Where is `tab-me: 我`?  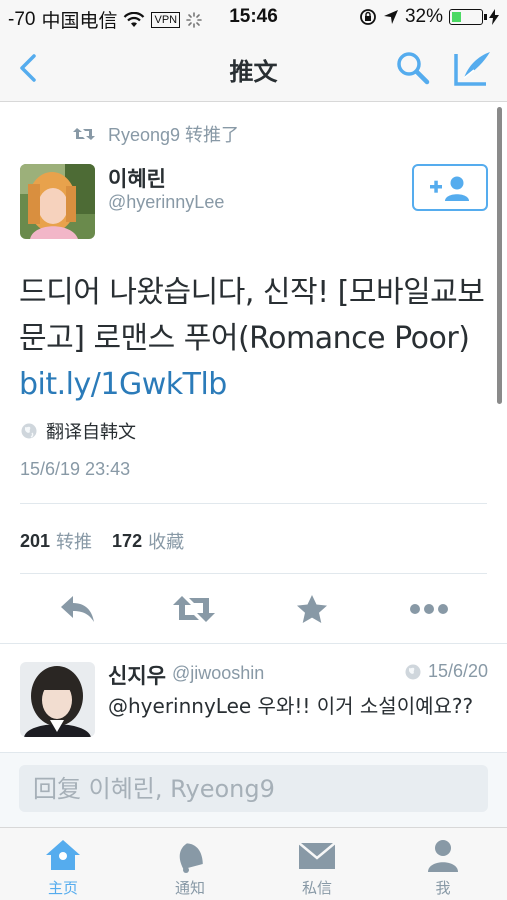
tab-me: 我 is located at coordinates (443, 865).